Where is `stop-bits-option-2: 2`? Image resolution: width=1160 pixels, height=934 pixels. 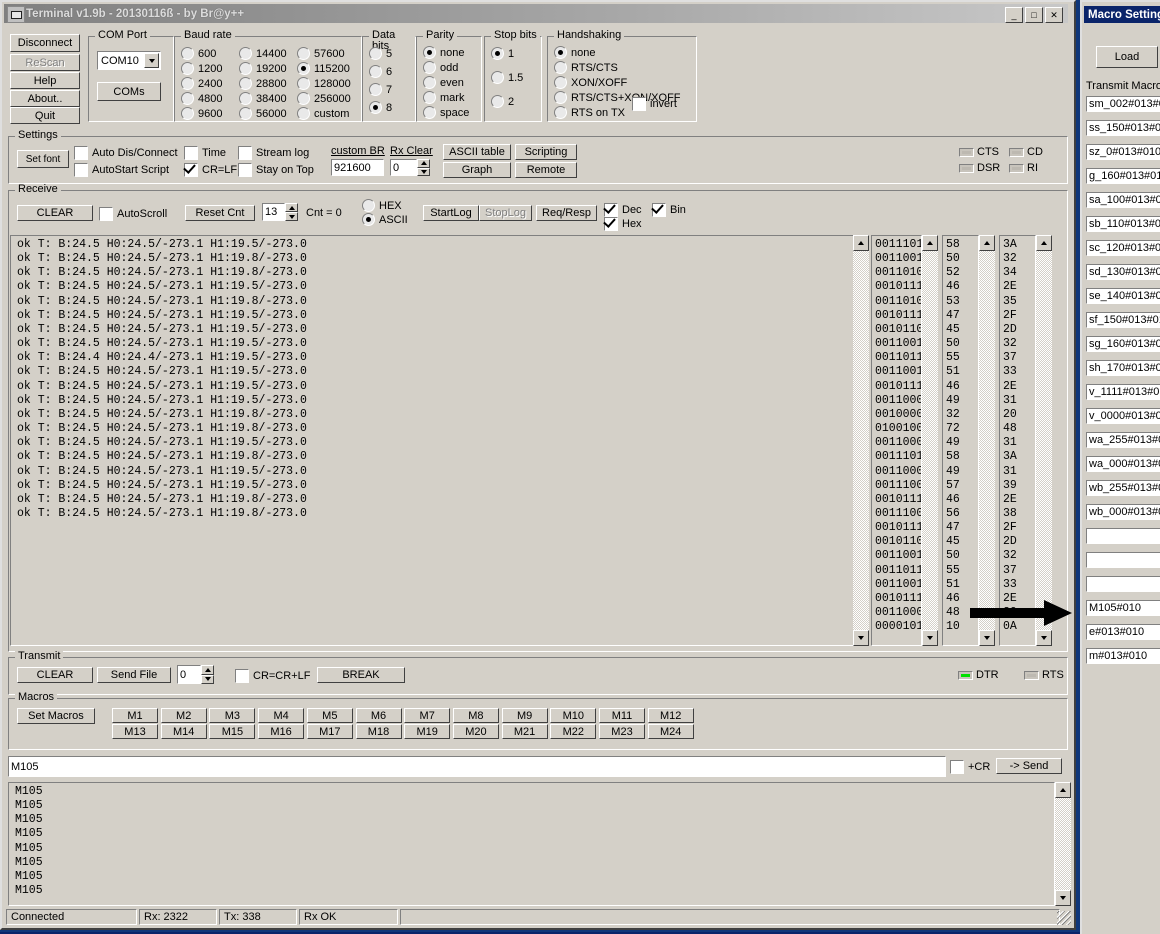 stop-bits-option-2: 2 is located at coordinates (502, 101).